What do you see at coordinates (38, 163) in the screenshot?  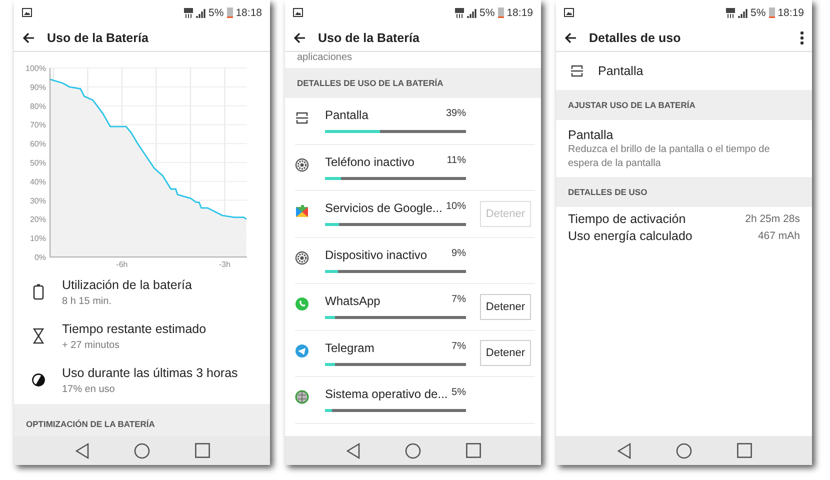 I see `axis-label: 50%` at bounding box center [38, 163].